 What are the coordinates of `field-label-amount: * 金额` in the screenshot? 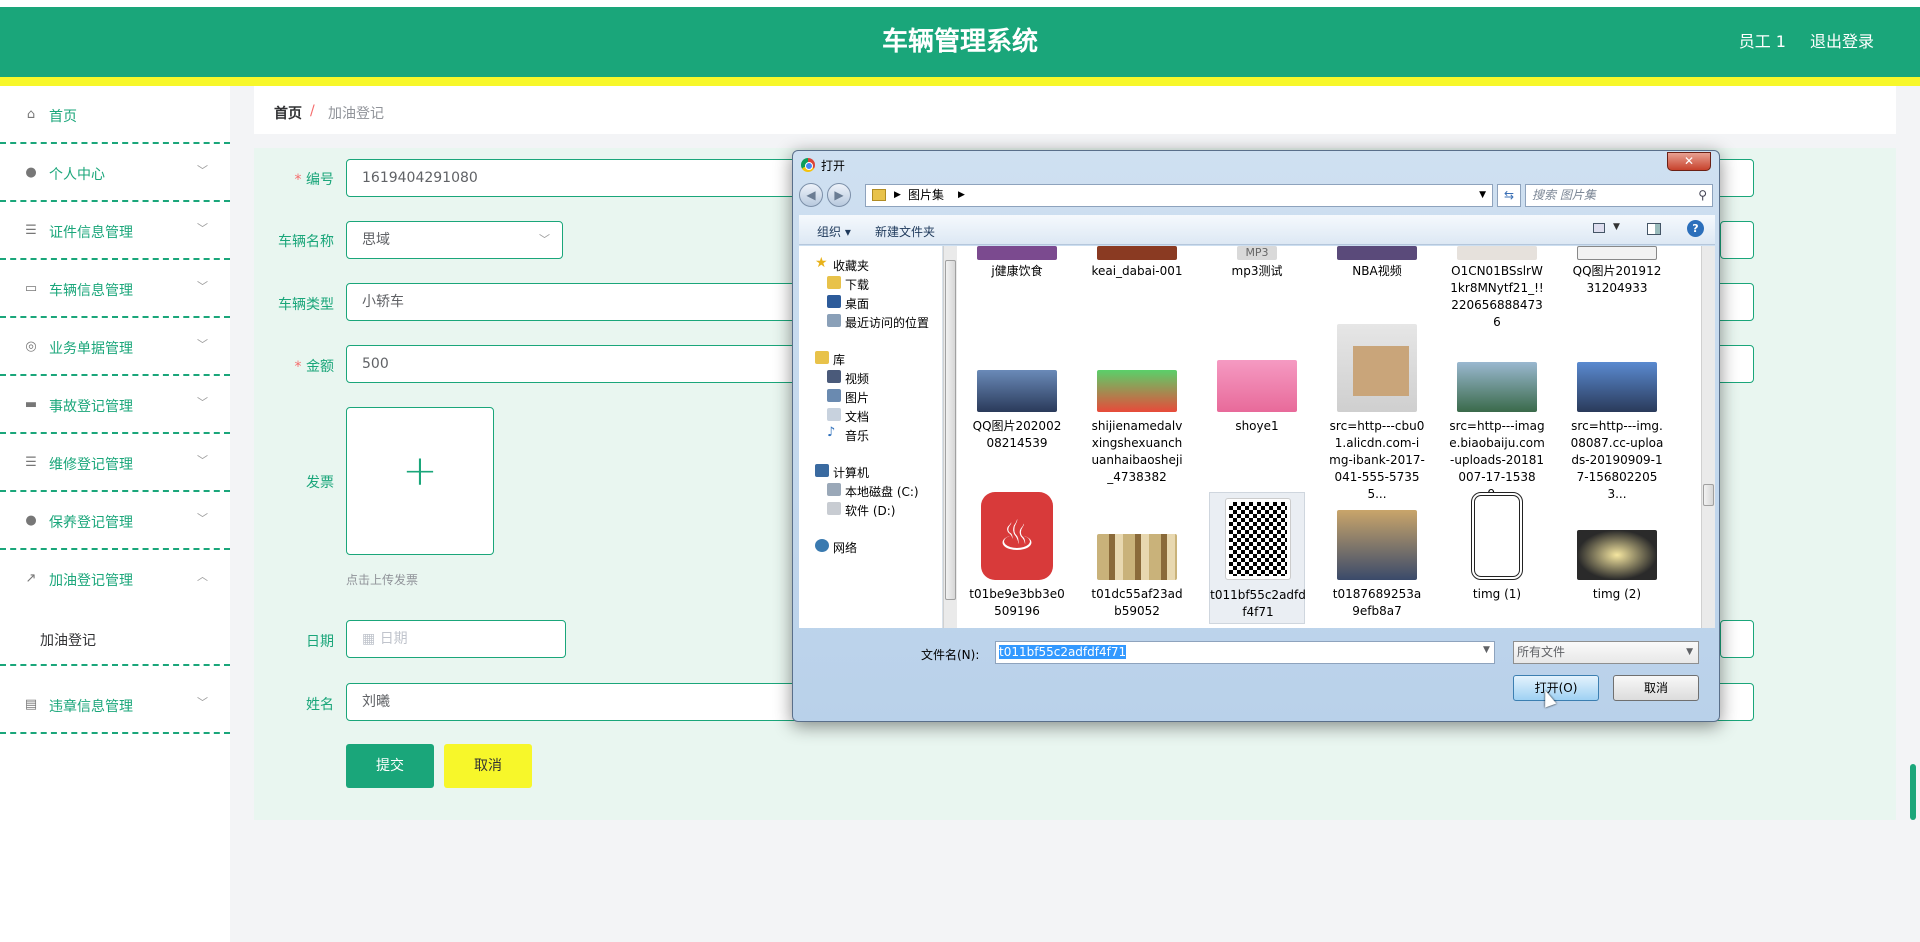 It's located at (314, 367).